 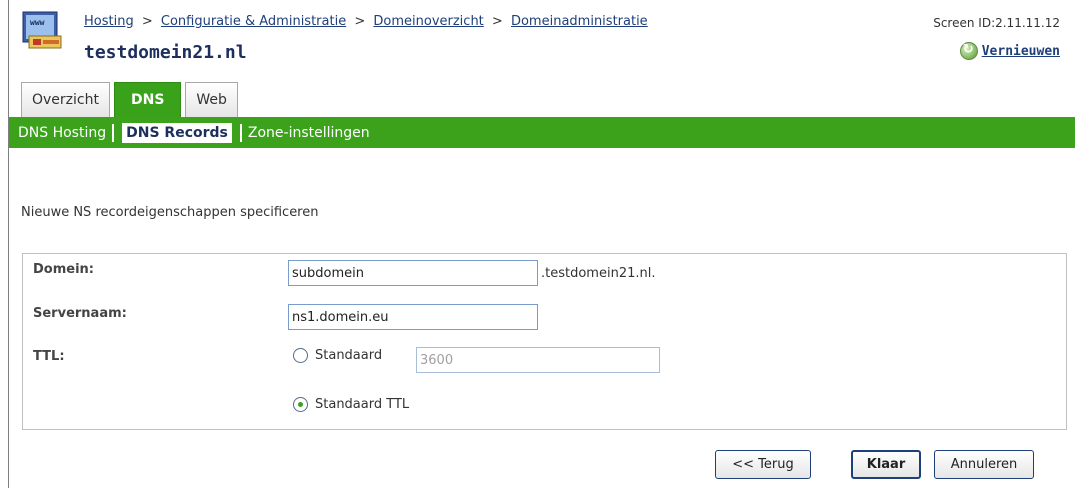 What do you see at coordinates (349, 355) in the screenshot?
I see `ttl-custom-label: Standaard` at bounding box center [349, 355].